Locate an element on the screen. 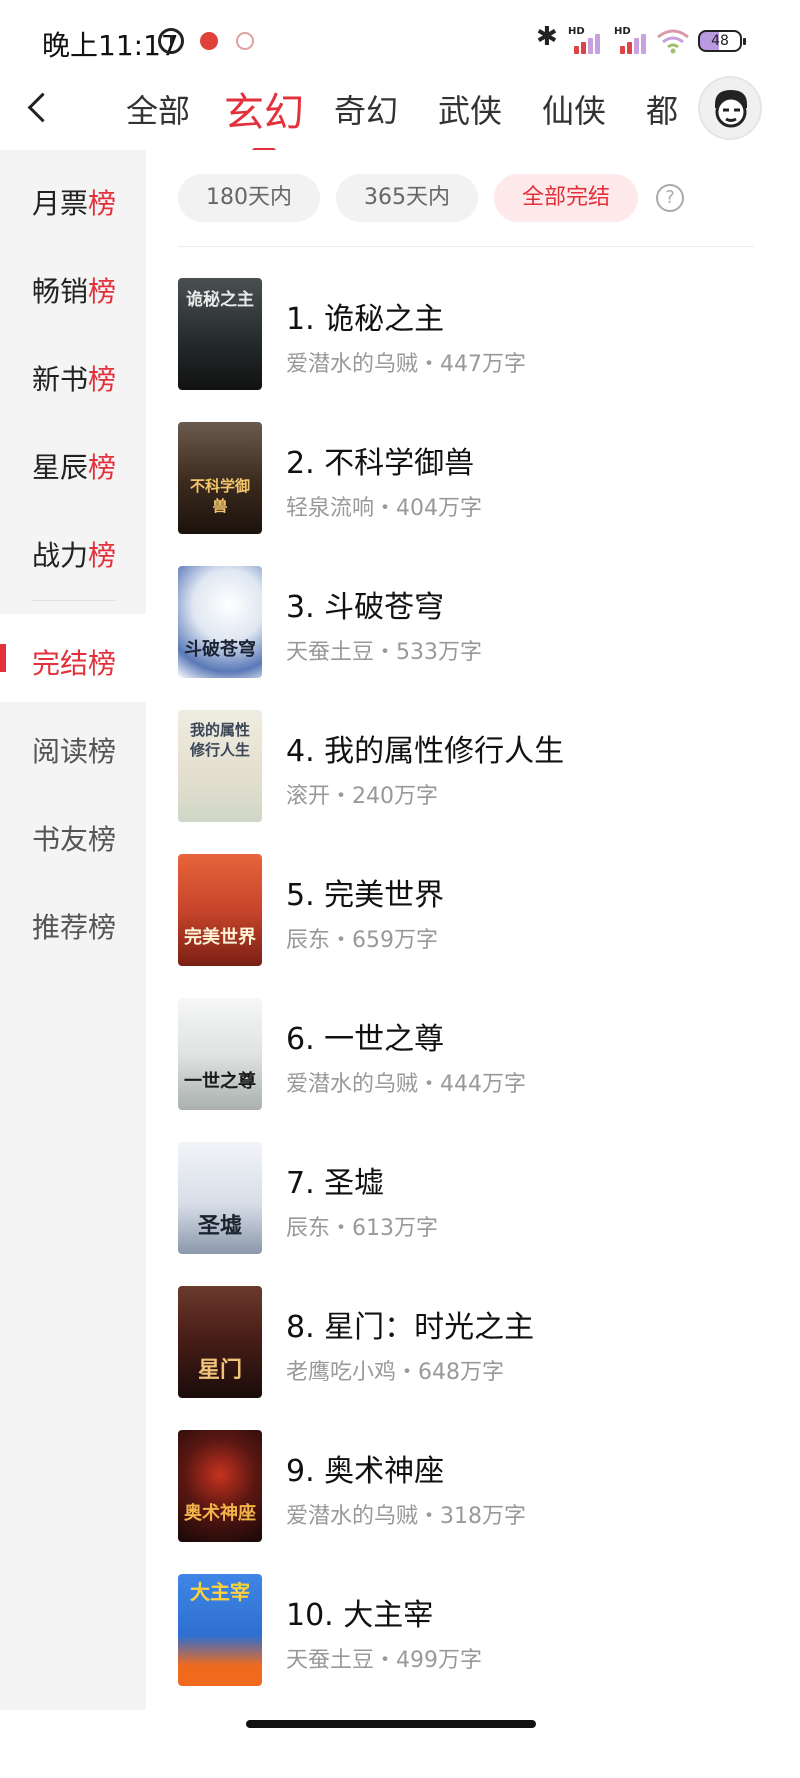 The height and width of the screenshot is (1778, 800). book-title: 8. 星门：时光之主 is located at coordinates (410, 1327).